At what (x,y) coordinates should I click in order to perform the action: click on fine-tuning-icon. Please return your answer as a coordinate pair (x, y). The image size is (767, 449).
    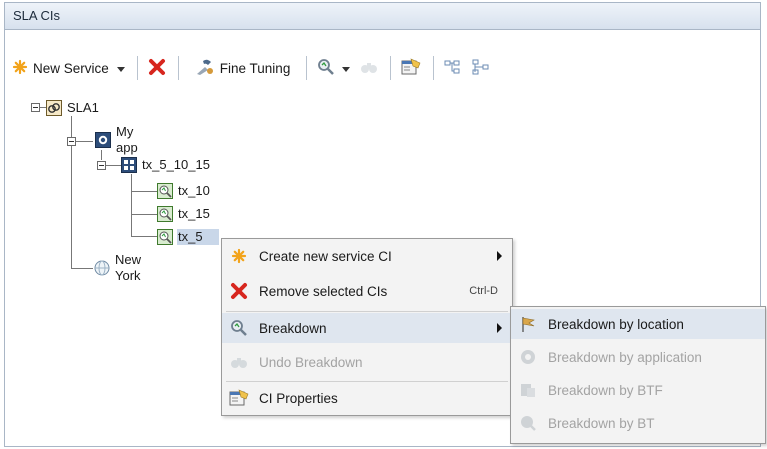
    Looking at the image, I should click on (205, 68).